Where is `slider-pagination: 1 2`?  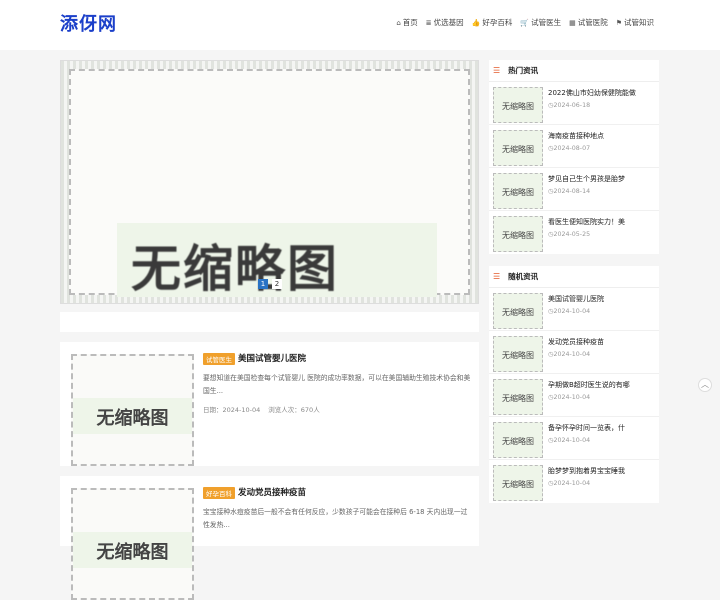
slider-pagination: 1 2 is located at coordinates (270, 284).